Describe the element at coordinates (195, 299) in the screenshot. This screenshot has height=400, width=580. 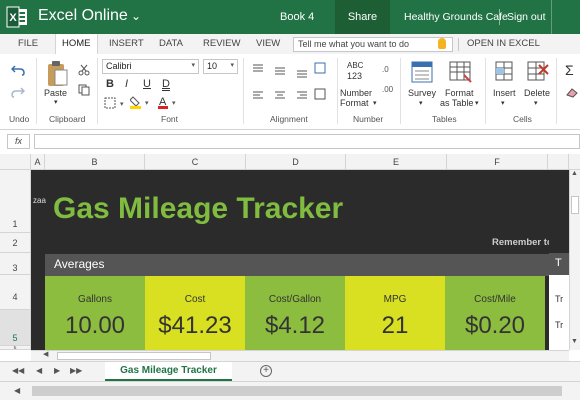
I see `tile-label: Cost` at that location.